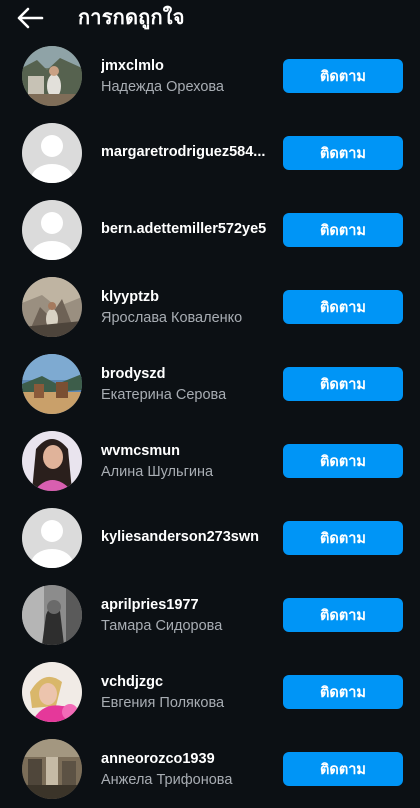  What do you see at coordinates (162, 87) in the screenshot?
I see `full-name: Надежда Орехова` at bounding box center [162, 87].